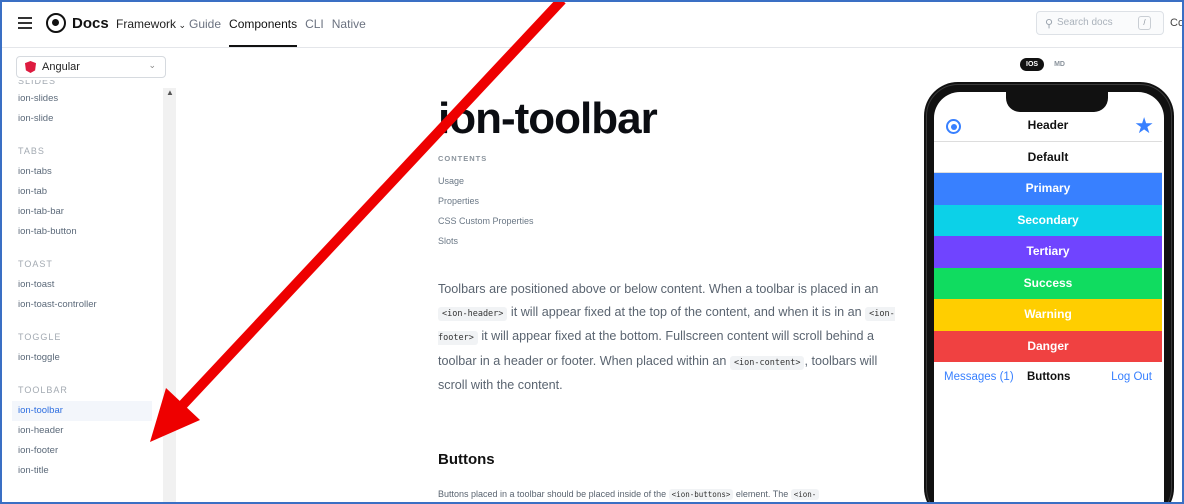 The width and height of the screenshot is (1184, 504). I want to click on sidebar-item-ion-tab-button: ion-tab-button, so click(90, 232).